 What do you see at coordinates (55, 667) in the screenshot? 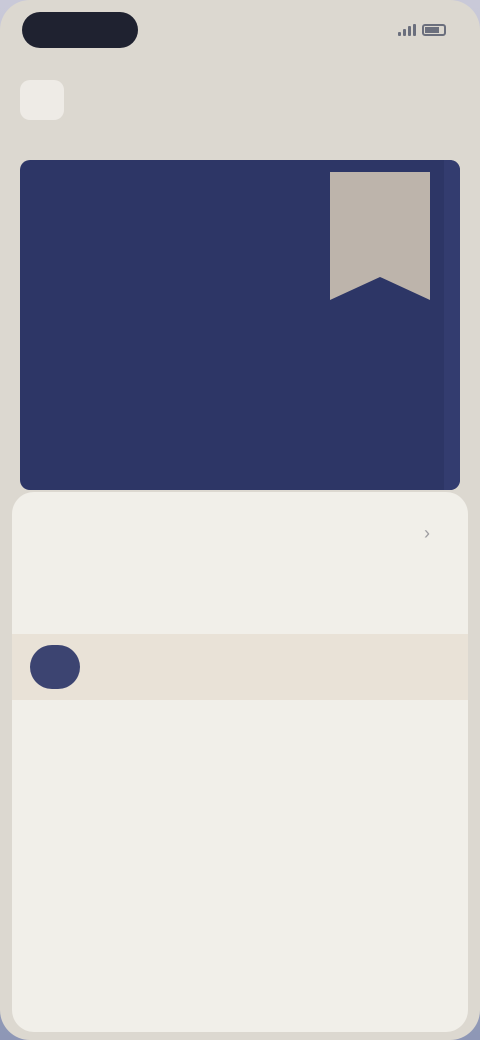
I see `avatar` at bounding box center [55, 667].